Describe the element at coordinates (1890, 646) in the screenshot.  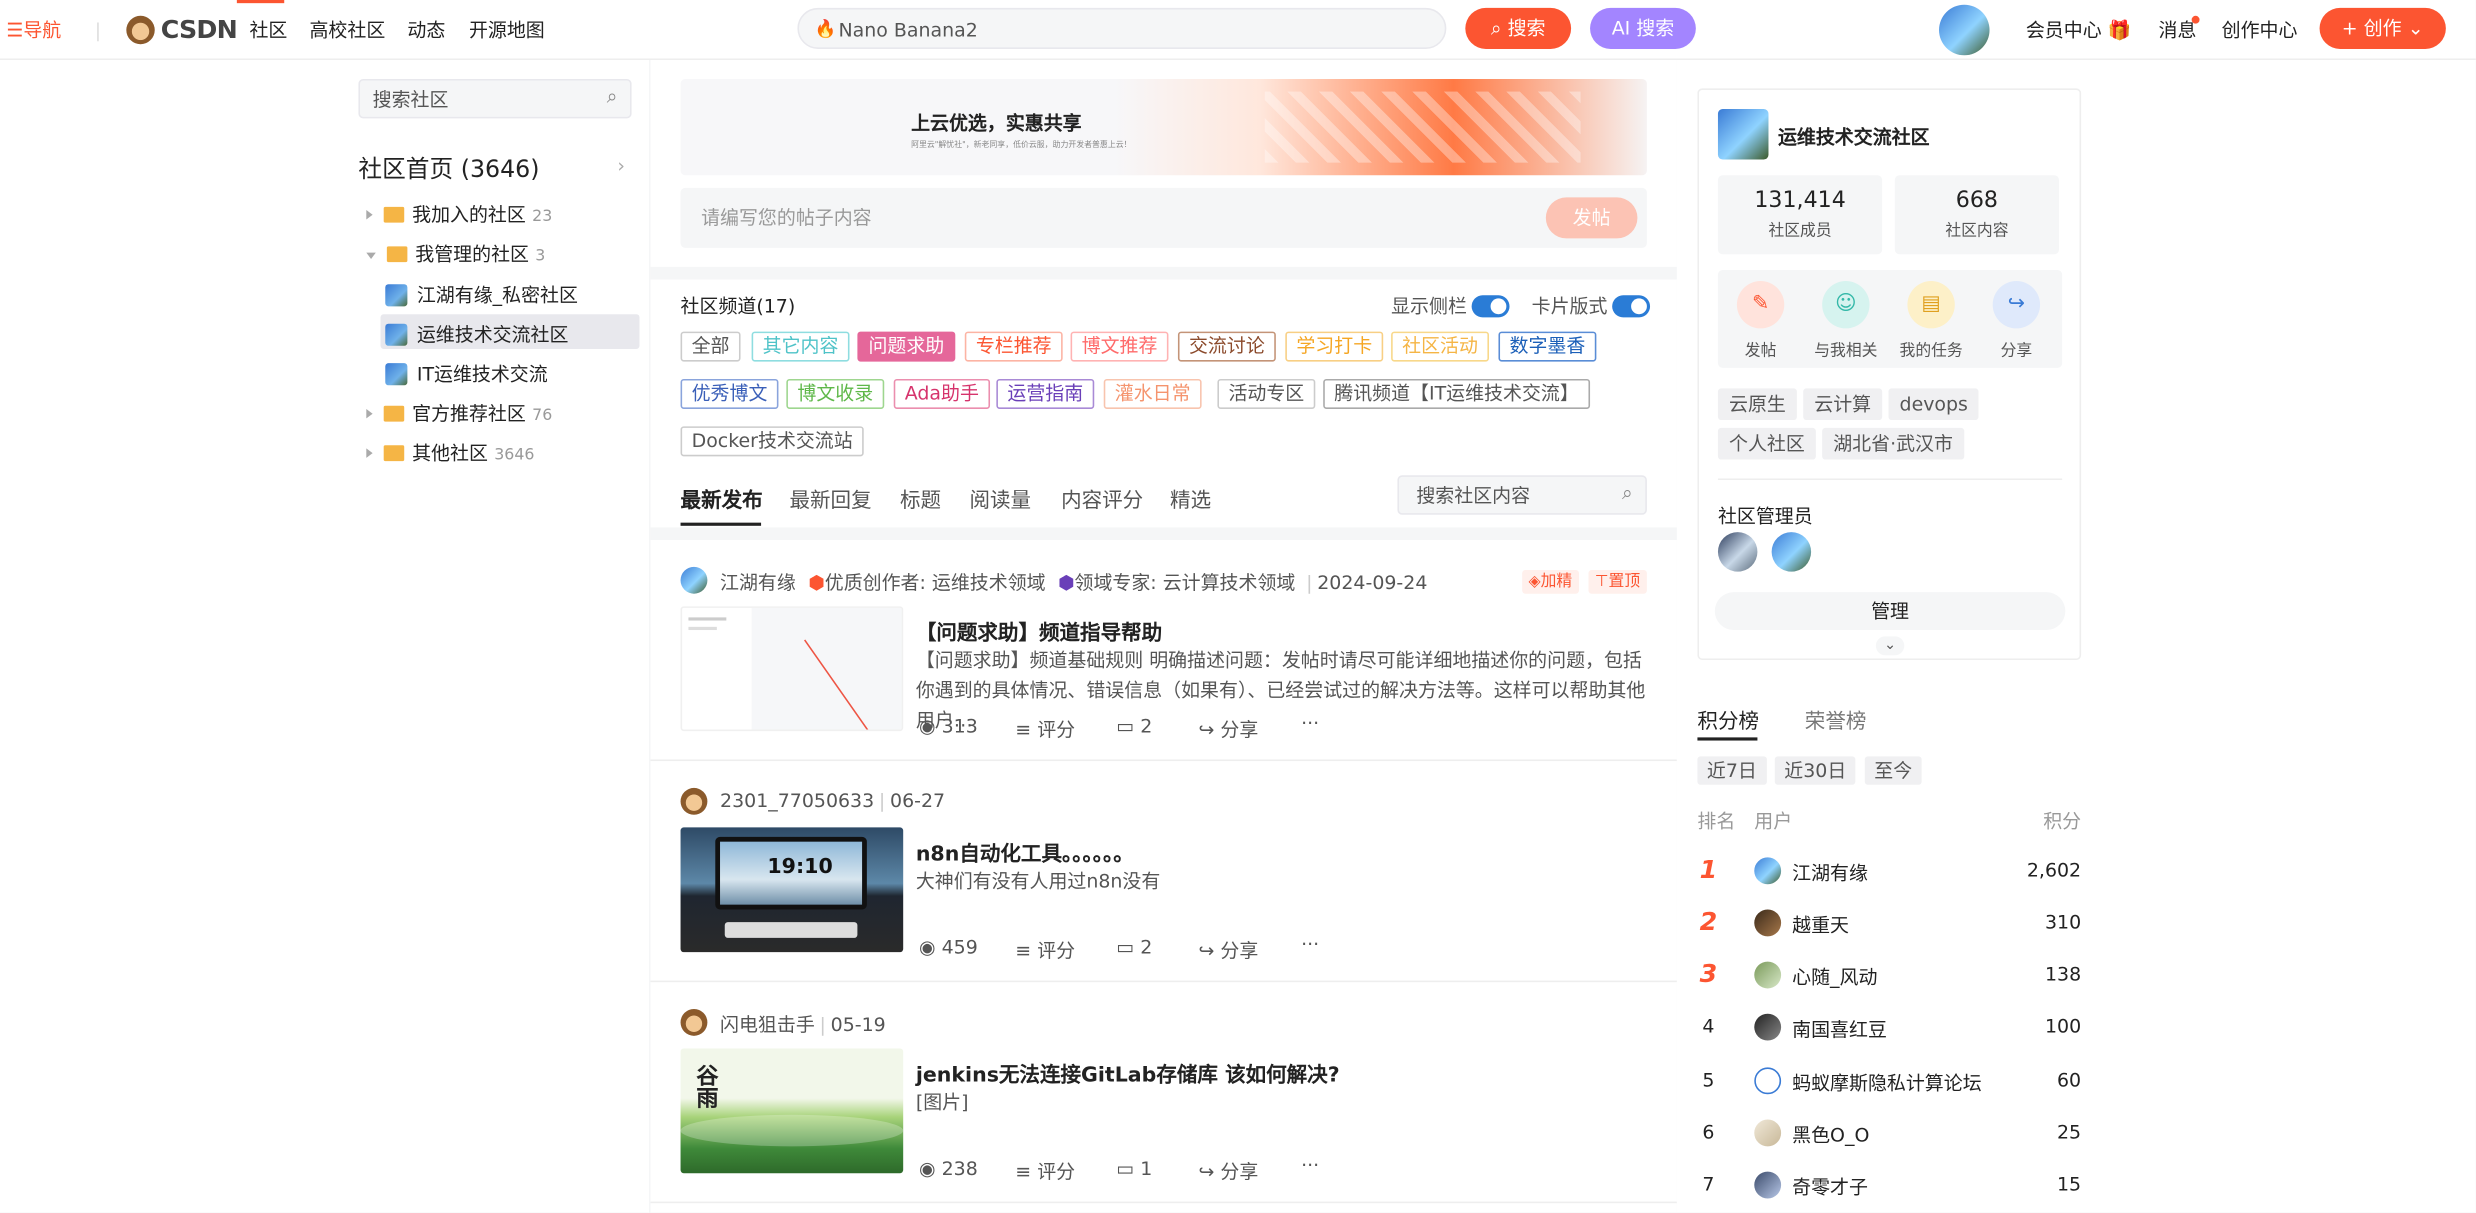
I see `chevron-down-icon: ⌄` at that location.